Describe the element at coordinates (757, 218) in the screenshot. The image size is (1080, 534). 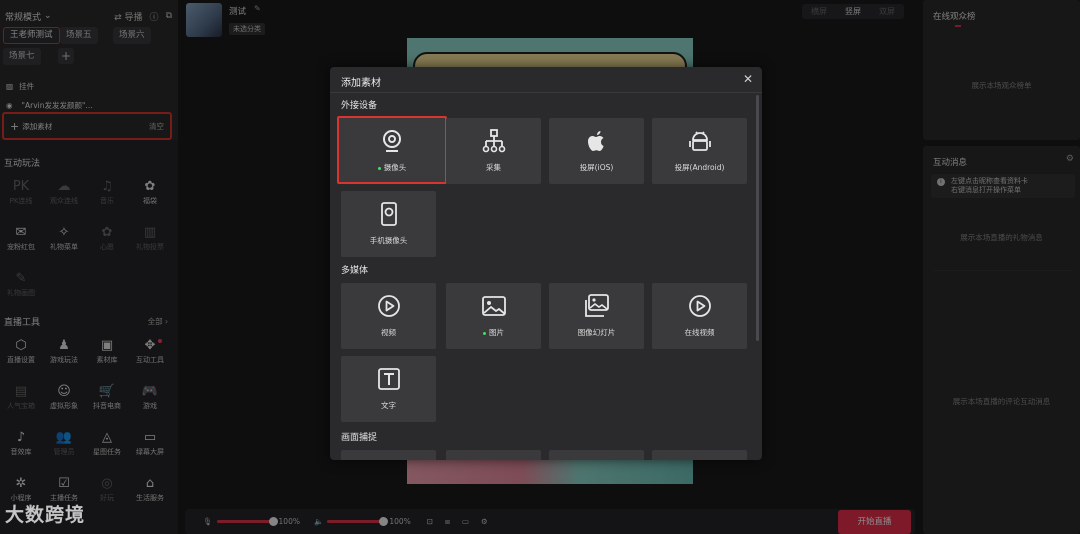
I see `dialog-scrollbar` at that location.